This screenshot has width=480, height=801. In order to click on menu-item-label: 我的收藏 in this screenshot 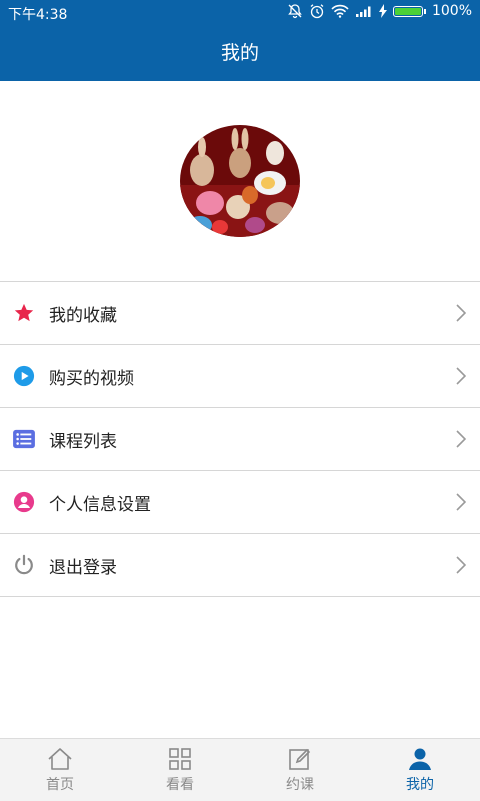, I will do `click(83, 315)`.